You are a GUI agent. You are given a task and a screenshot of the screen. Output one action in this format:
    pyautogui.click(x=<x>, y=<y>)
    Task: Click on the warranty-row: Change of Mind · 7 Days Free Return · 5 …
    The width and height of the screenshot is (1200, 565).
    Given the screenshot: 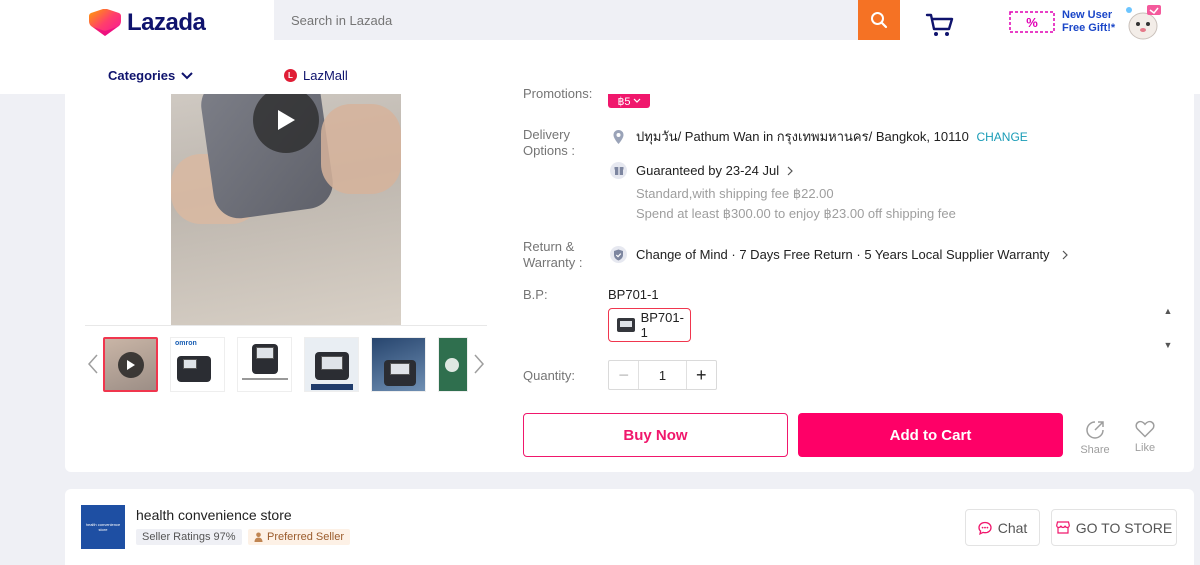 What is the action you would take?
    pyautogui.click(x=852, y=255)
    